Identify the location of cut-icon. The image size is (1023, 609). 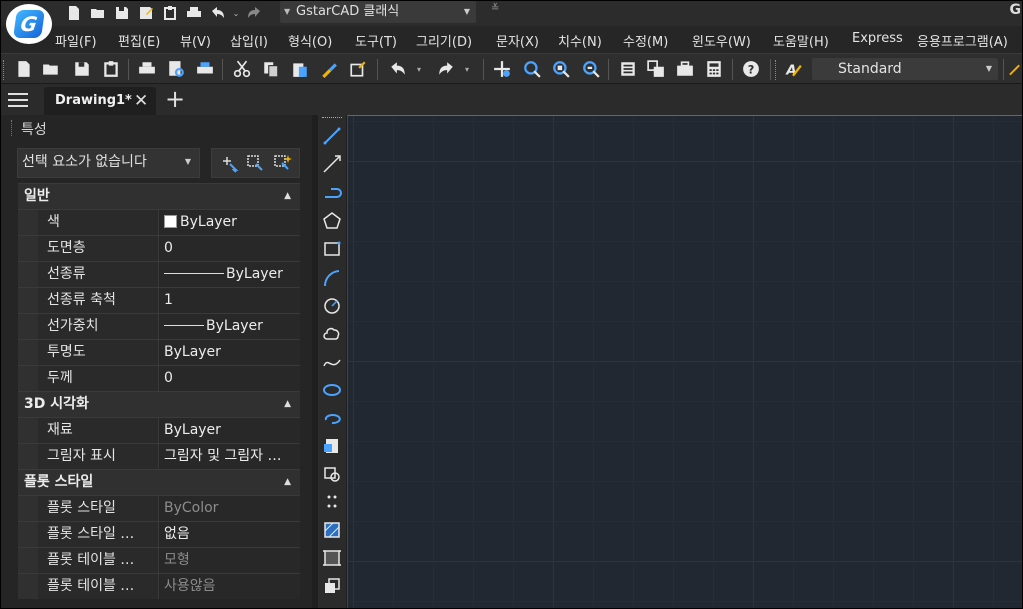
(242, 69).